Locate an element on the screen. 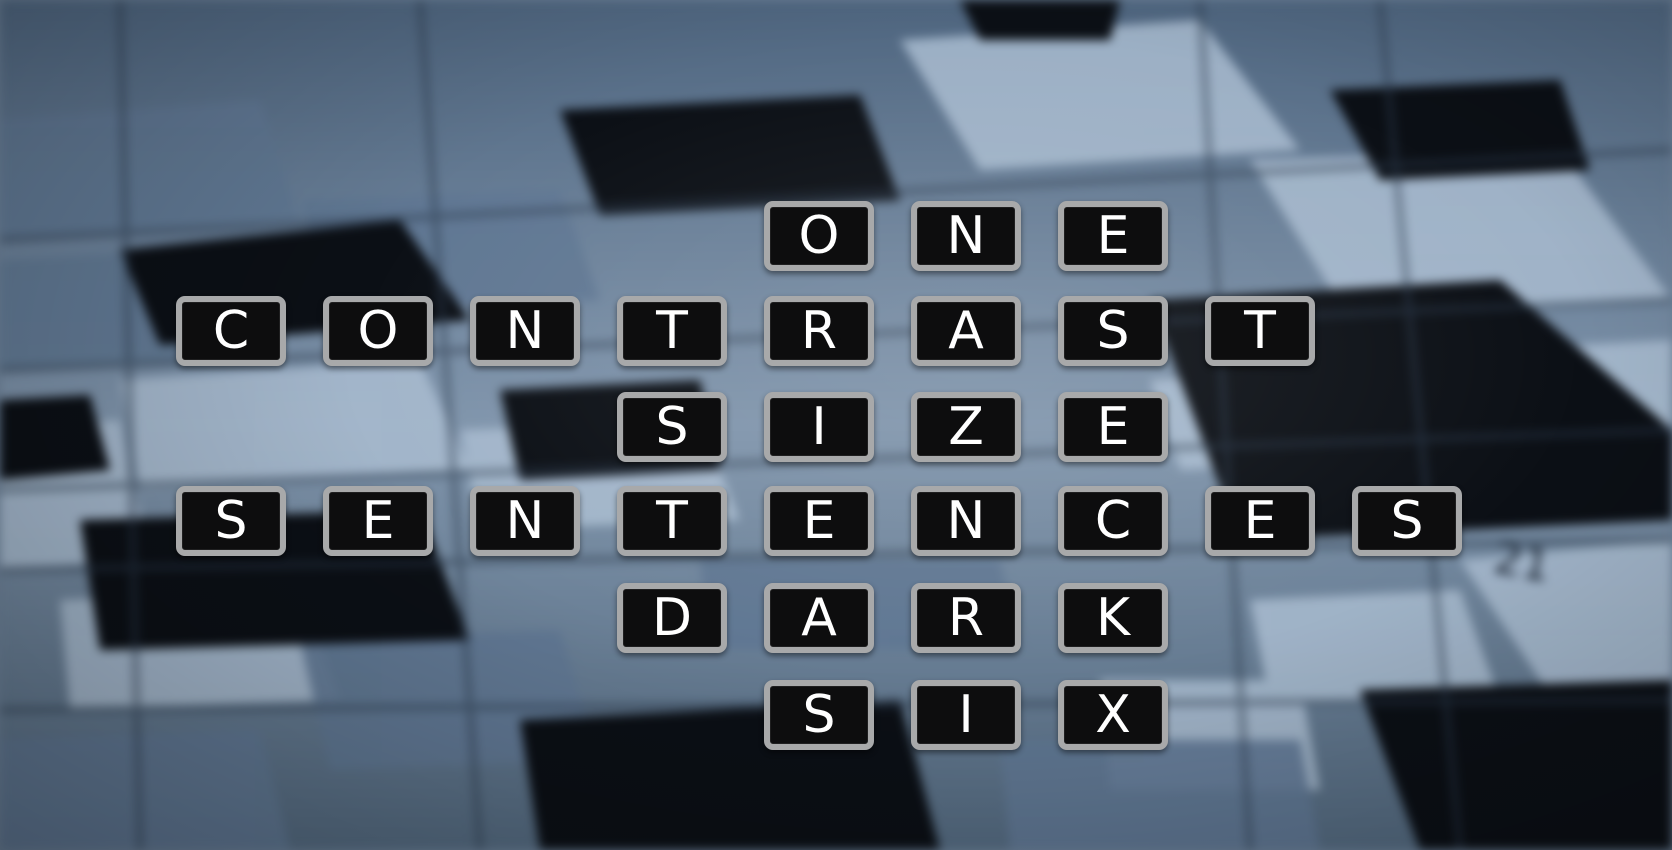  grid-clue-number: 21 is located at coordinates (1522, 563).